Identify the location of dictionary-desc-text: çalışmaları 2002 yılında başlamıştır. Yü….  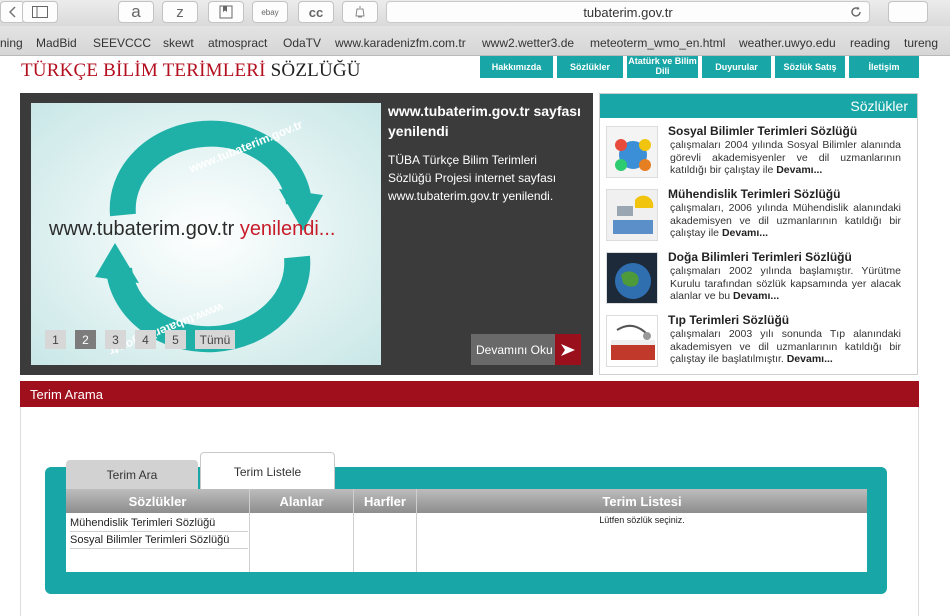
(785, 283).